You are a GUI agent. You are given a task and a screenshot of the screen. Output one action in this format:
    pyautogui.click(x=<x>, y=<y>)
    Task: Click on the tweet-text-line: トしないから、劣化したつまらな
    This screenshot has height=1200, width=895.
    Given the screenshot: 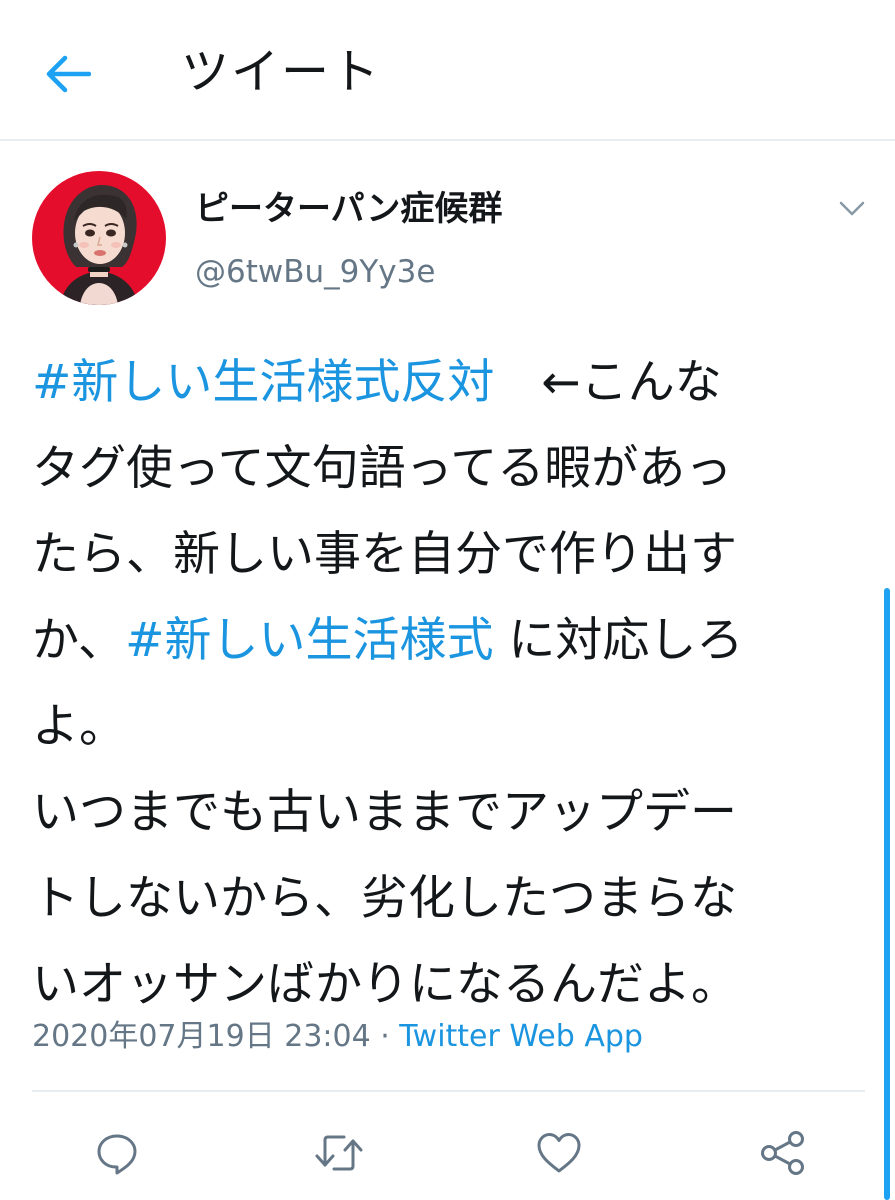 What is the action you would take?
    pyautogui.click(x=452, y=899)
    